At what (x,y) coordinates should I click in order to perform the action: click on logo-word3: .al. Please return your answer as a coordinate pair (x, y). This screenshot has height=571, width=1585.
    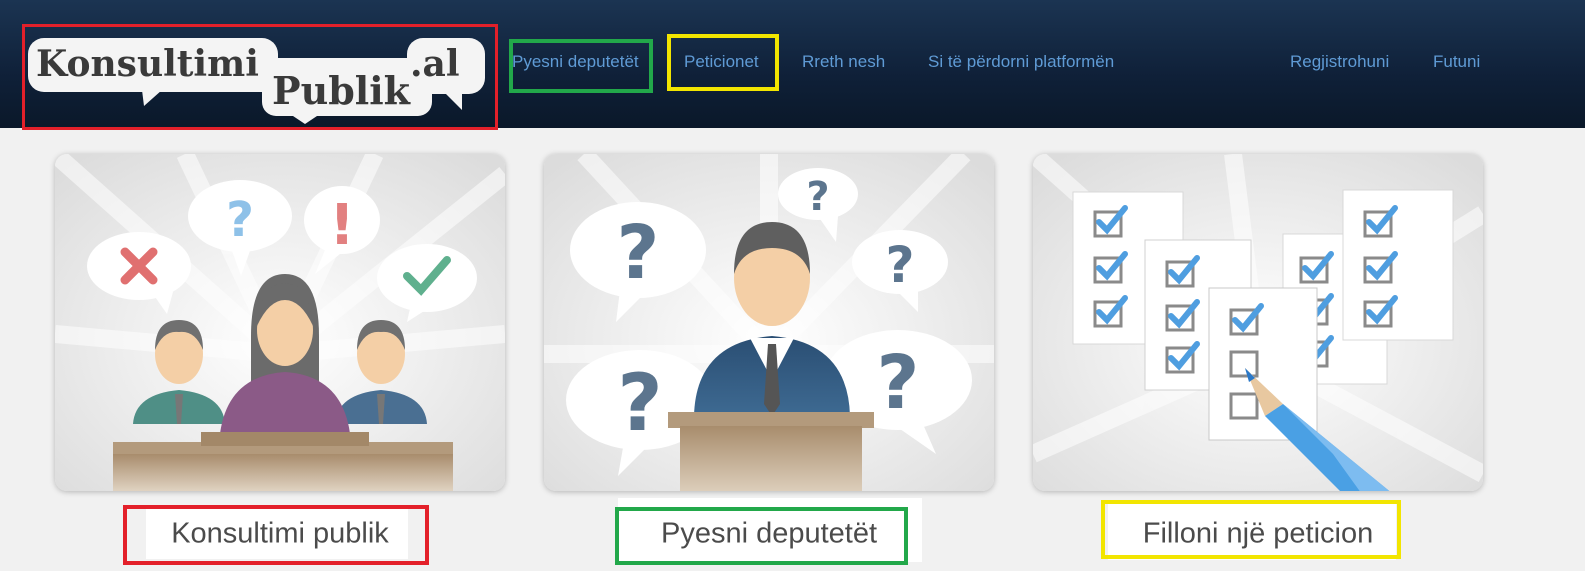
    Looking at the image, I should click on (435, 64).